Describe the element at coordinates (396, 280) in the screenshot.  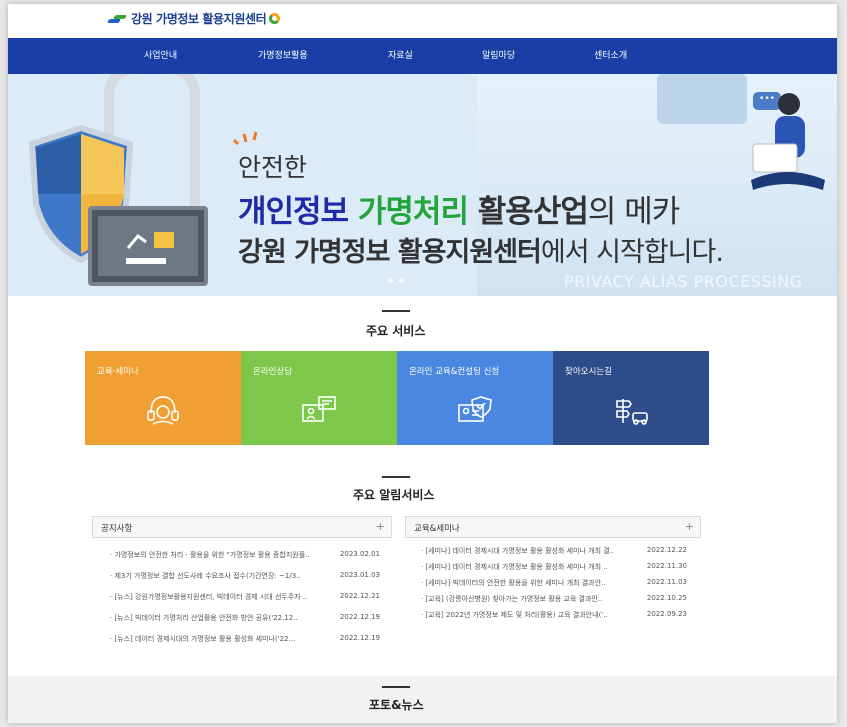
I see `carousel-dots` at that location.